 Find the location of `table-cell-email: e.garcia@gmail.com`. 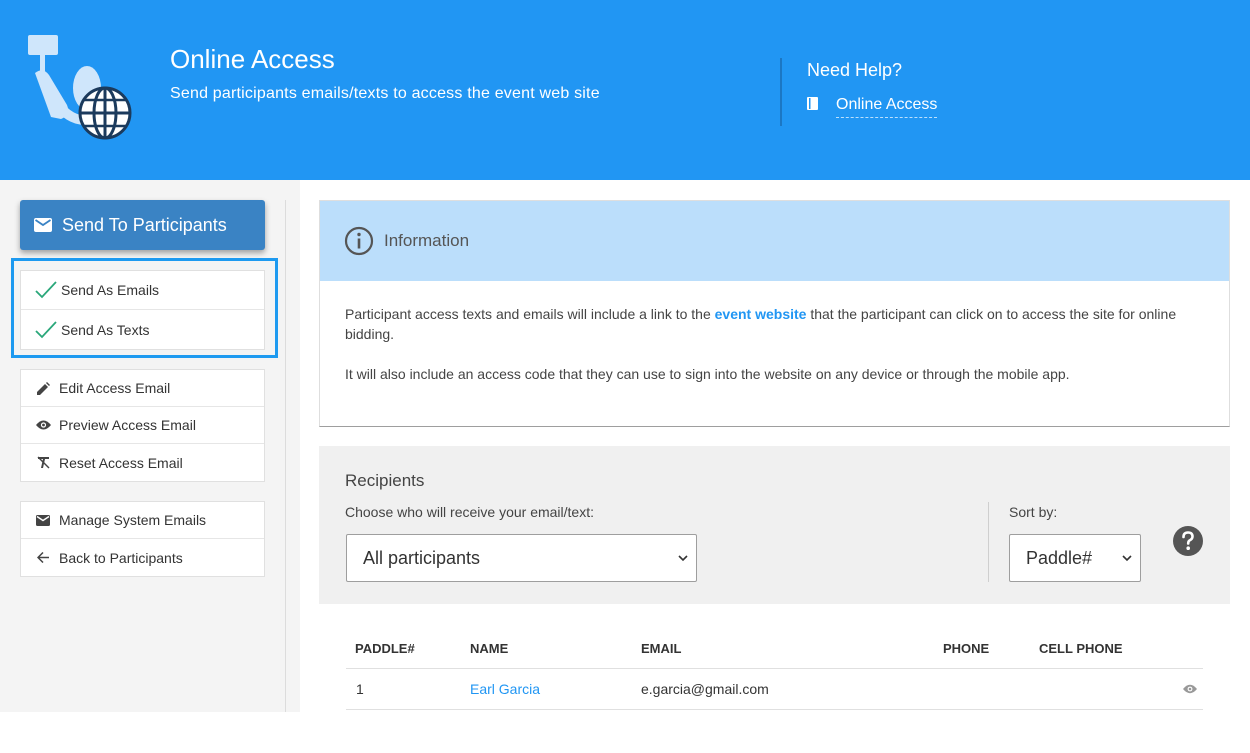

table-cell-email: e.garcia@gmail.com is located at coordinates (705, 689).